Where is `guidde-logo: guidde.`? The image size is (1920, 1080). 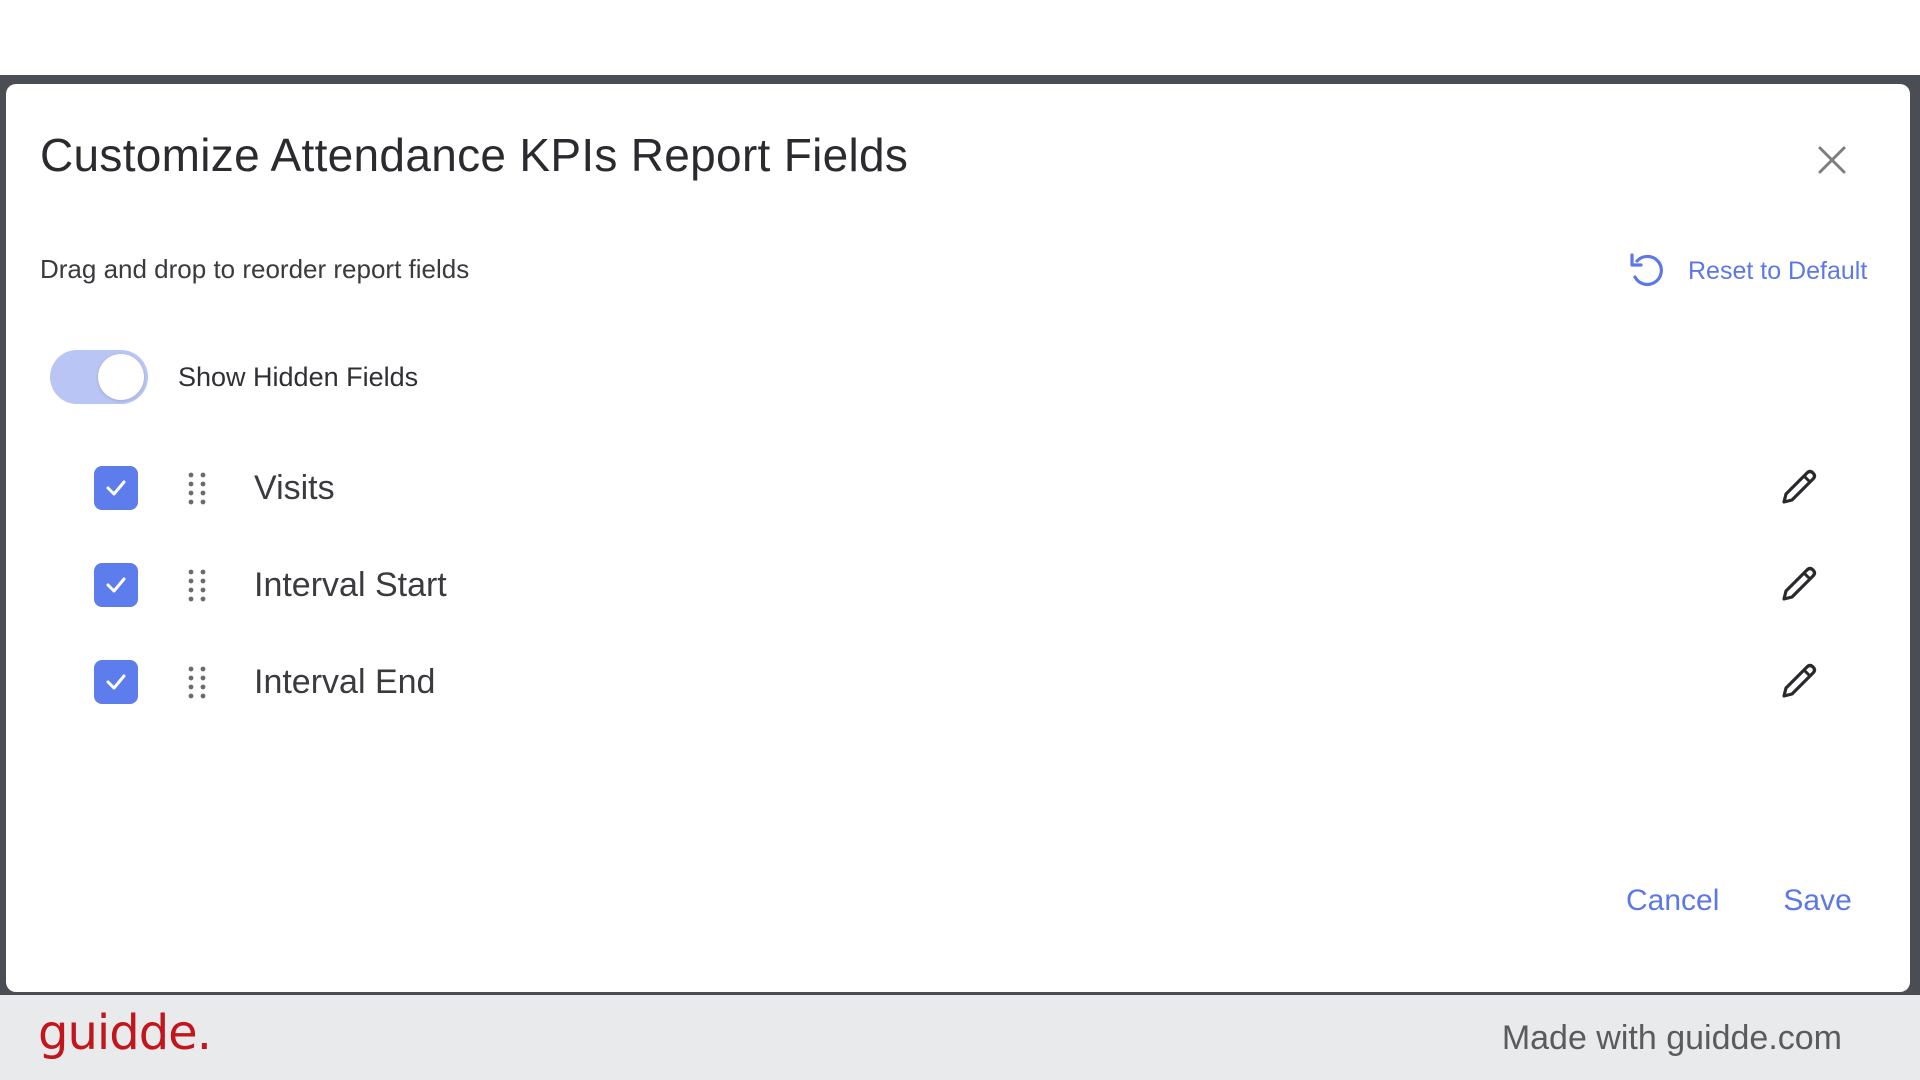
guidde-logo: guidde. is located at coordinates (125, 1033).